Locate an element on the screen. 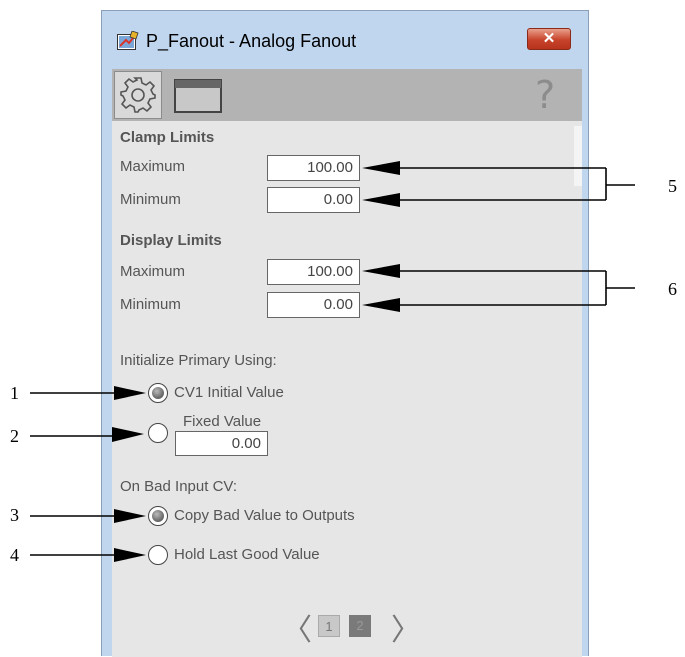  callout-3: 3 is located at coordinates (14, 515).